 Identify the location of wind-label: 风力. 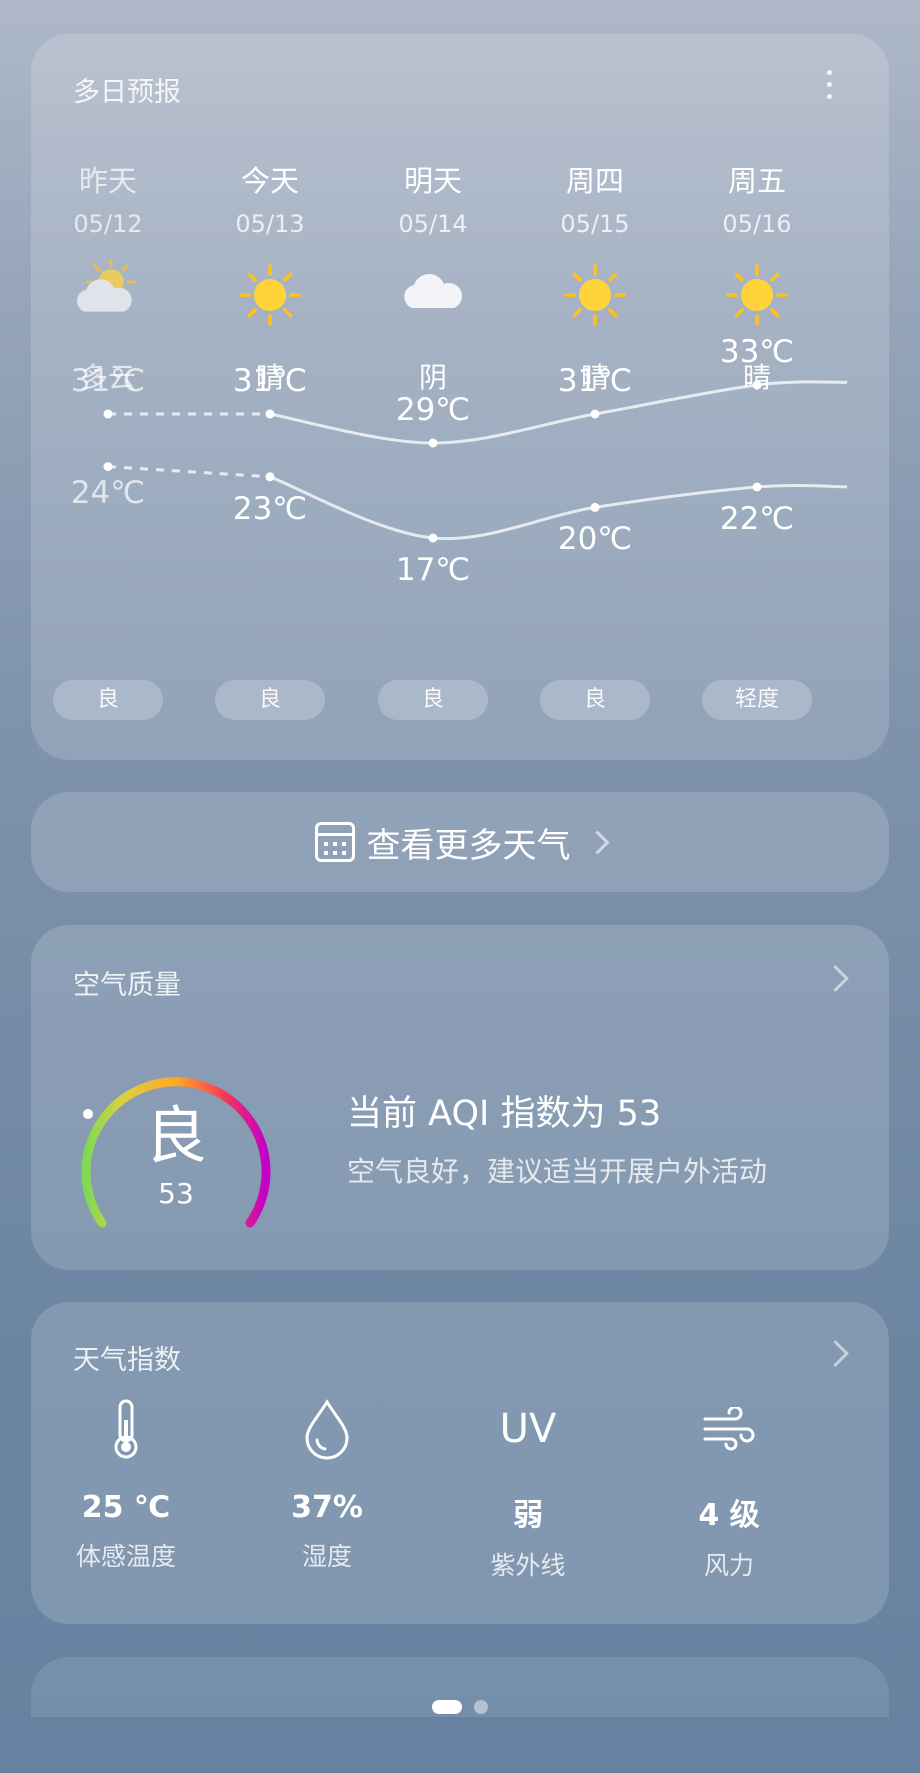
(728, 1565).